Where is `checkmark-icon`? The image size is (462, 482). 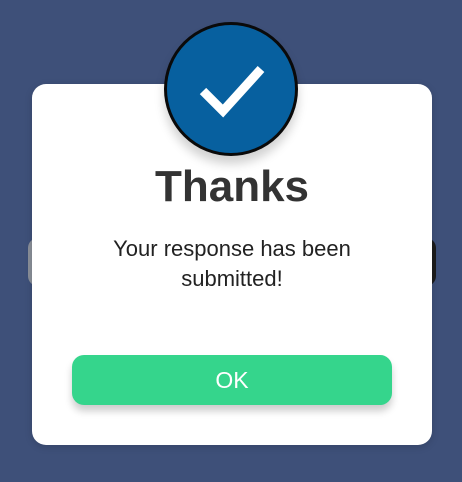 checkmark-icon is located at coordinates (232, 91).